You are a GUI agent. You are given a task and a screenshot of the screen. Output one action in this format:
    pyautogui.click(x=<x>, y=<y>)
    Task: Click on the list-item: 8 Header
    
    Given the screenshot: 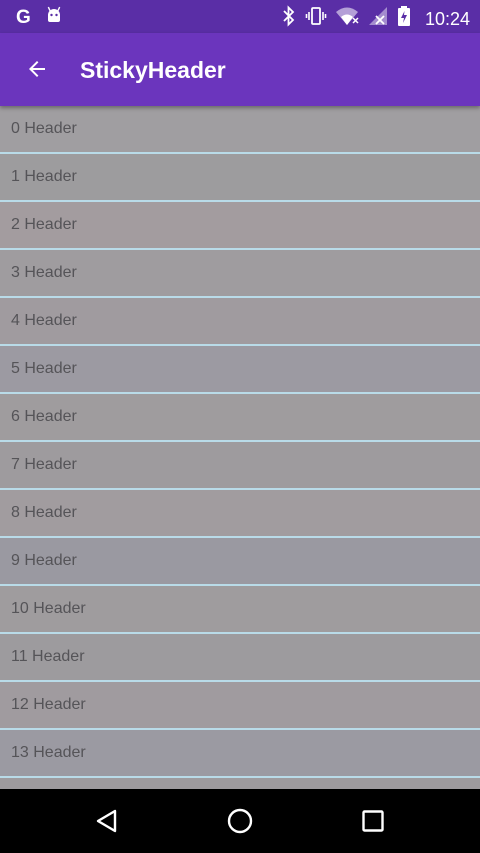 What is the action you would take?
    pyautogui.click(x=240, y=514)
    